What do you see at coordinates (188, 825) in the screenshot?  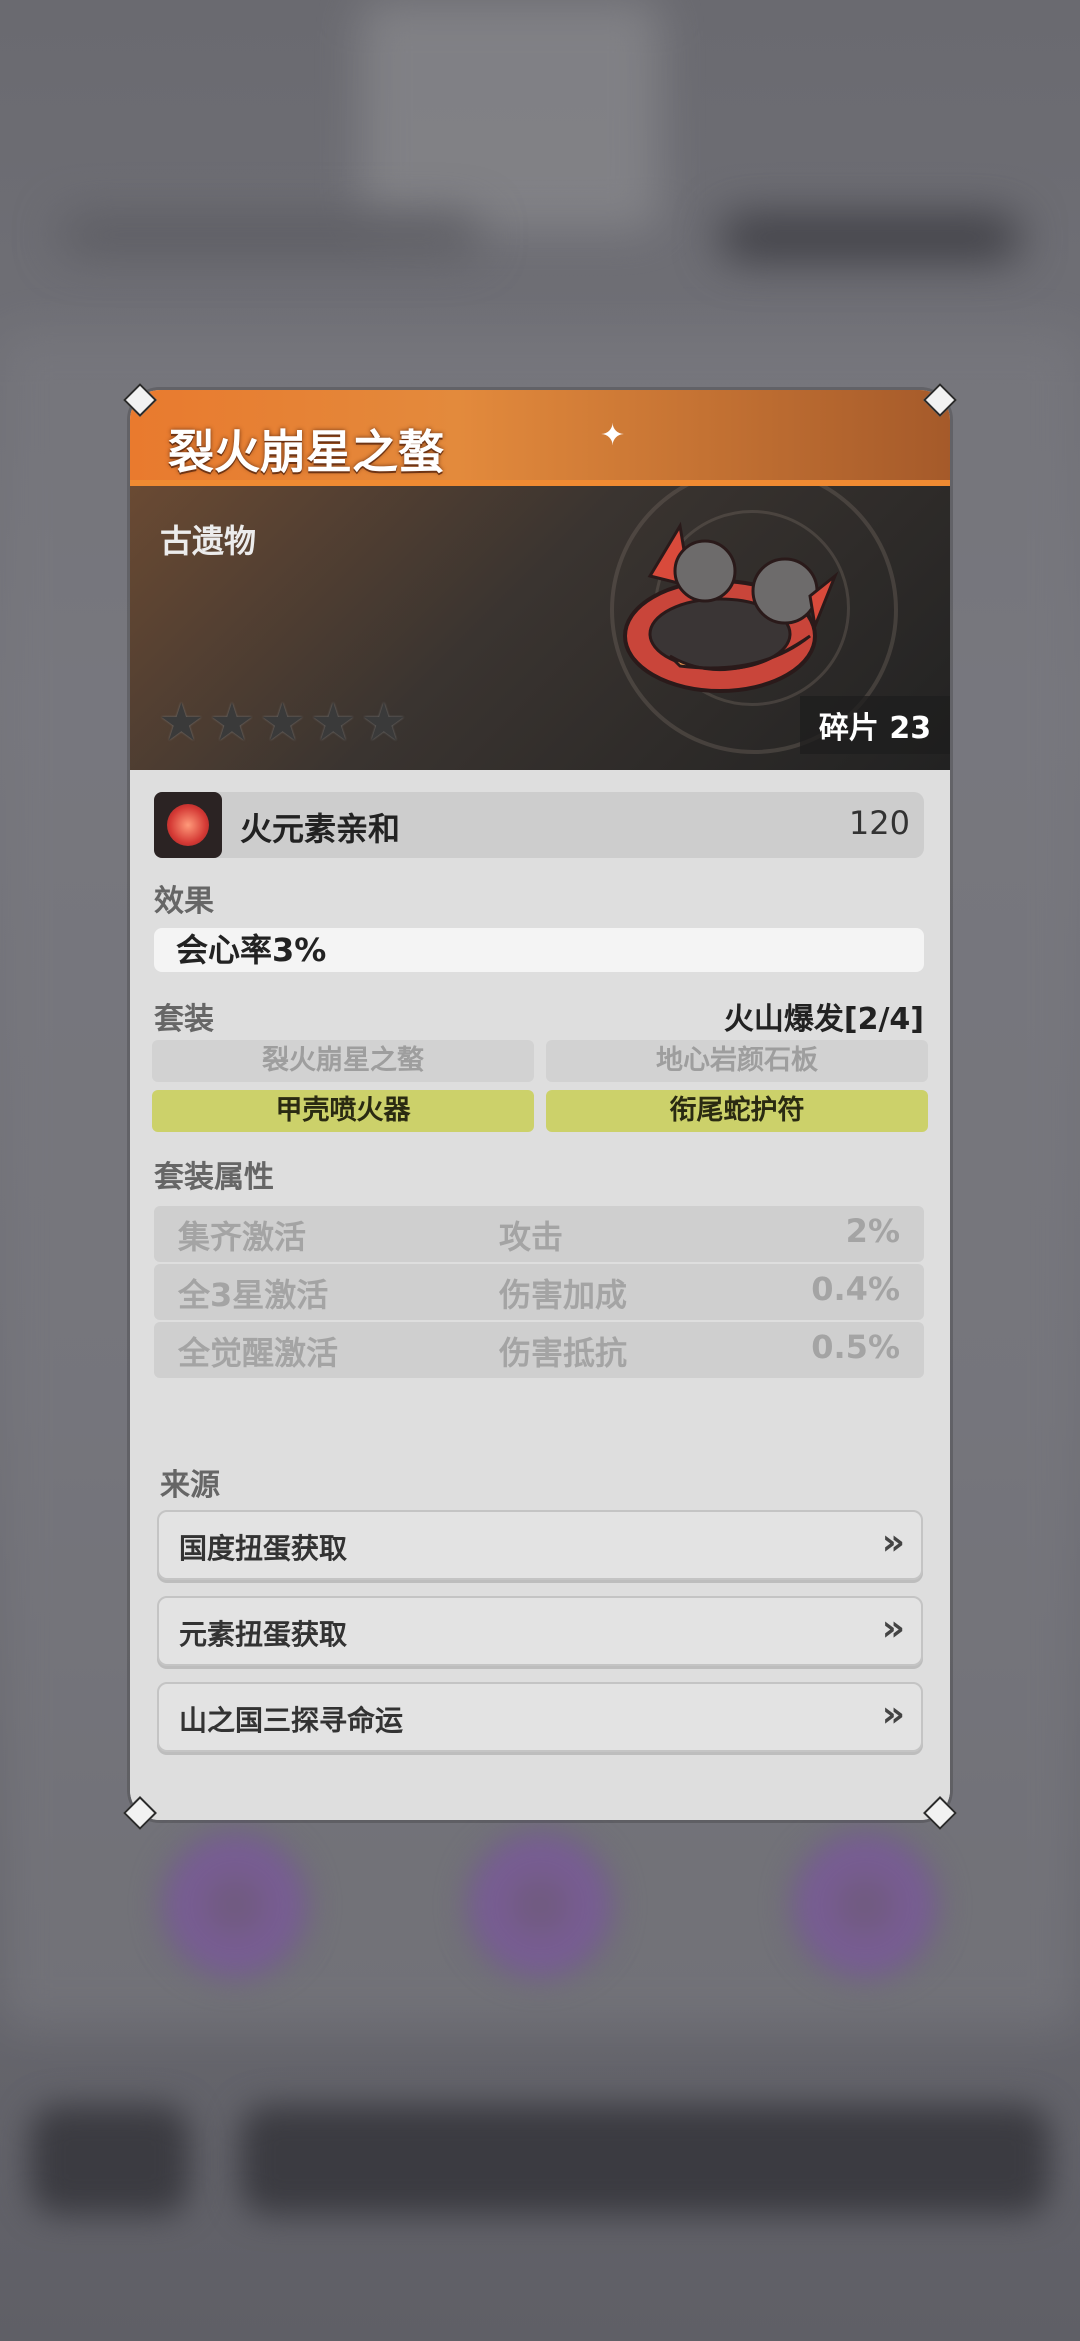 I see `fire-element-icon` at bounding box center [188, 825].